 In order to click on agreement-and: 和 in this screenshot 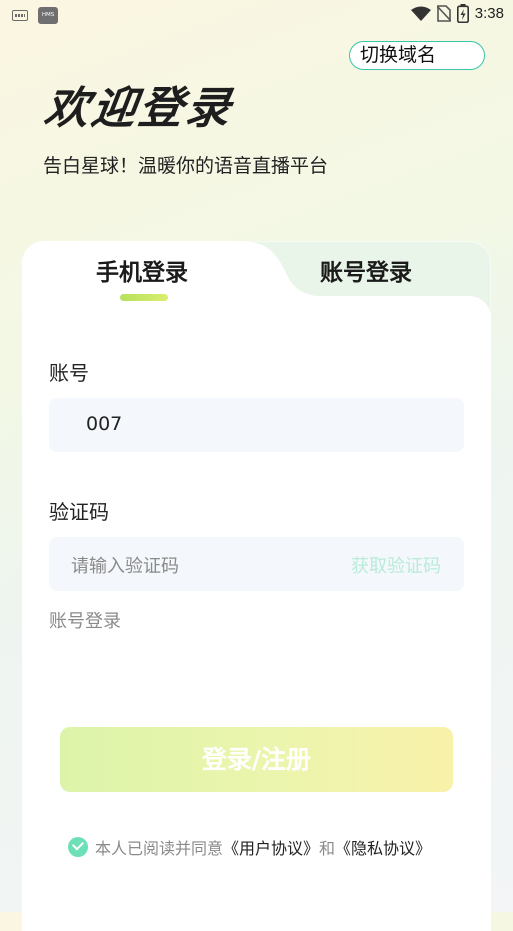, I will do `click(327, 848)`.